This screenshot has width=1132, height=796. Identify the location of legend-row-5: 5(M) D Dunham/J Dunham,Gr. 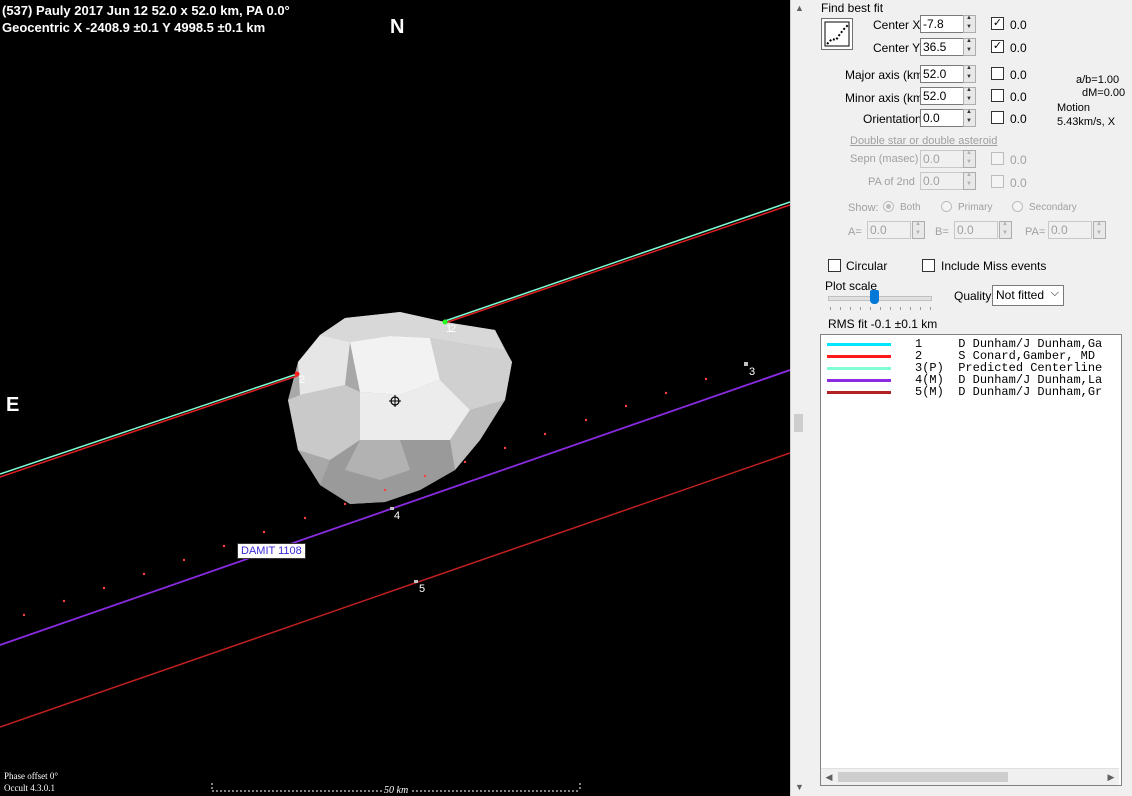
(971, 392).